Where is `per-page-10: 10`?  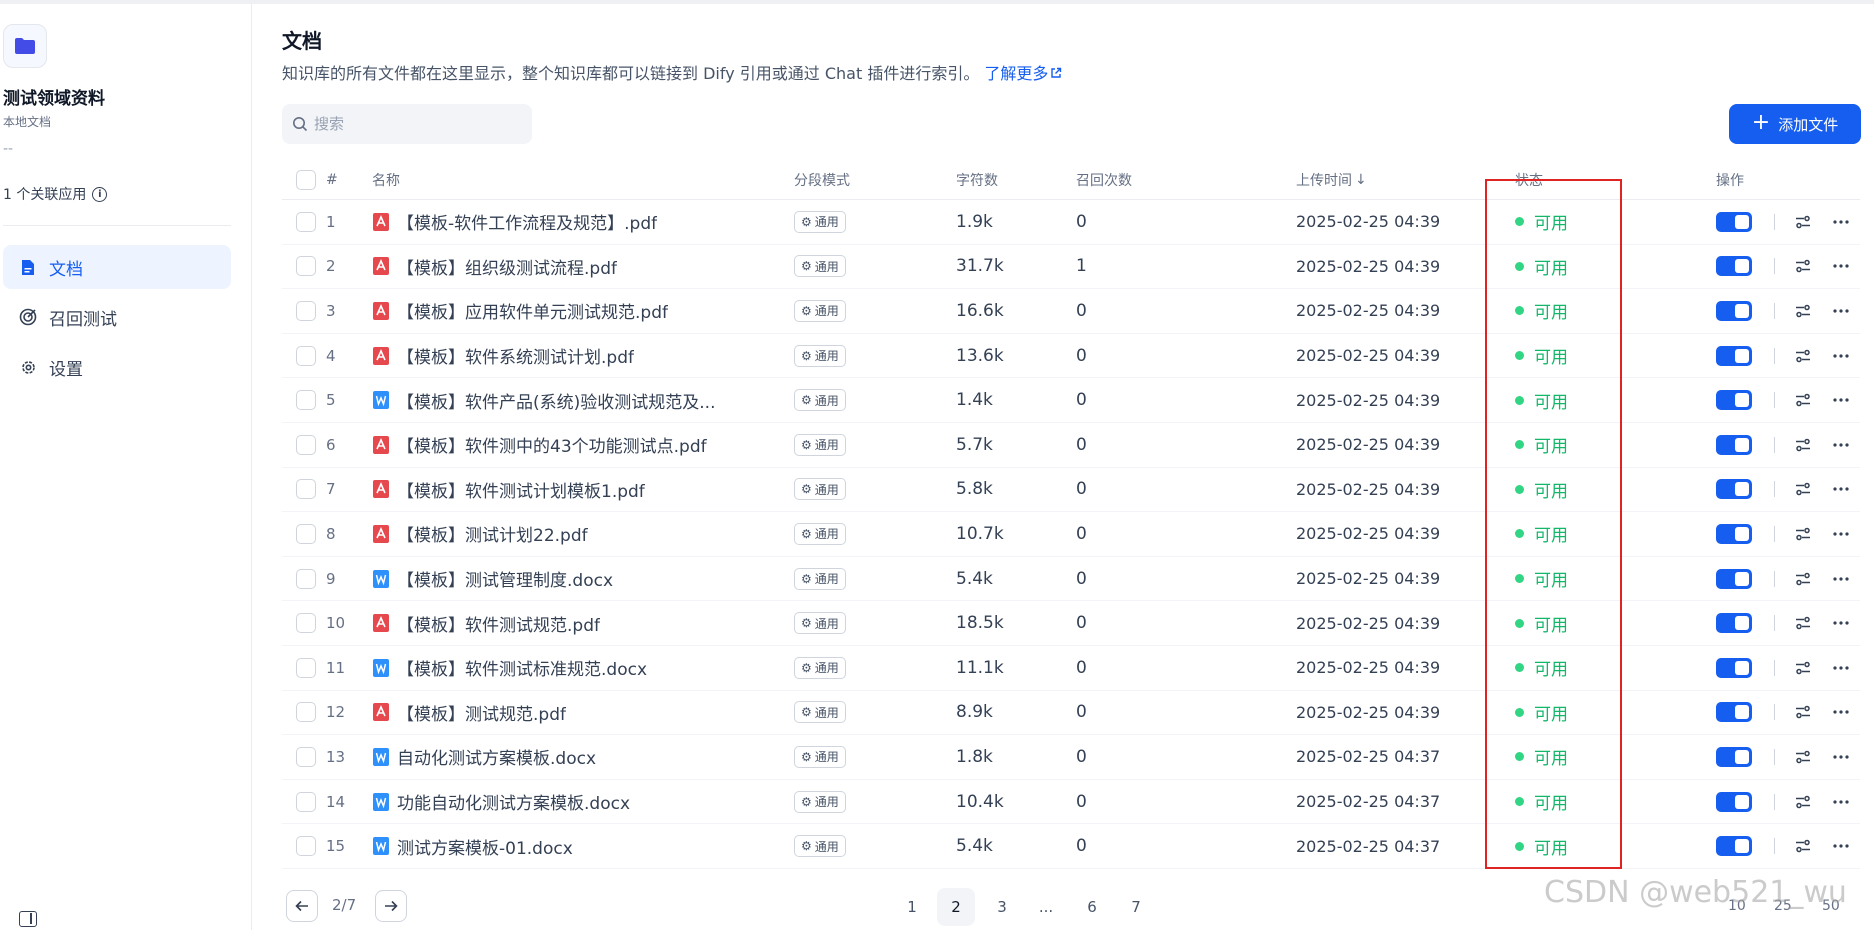 per-page-10: 10 is located at coordinates (1737, 906).